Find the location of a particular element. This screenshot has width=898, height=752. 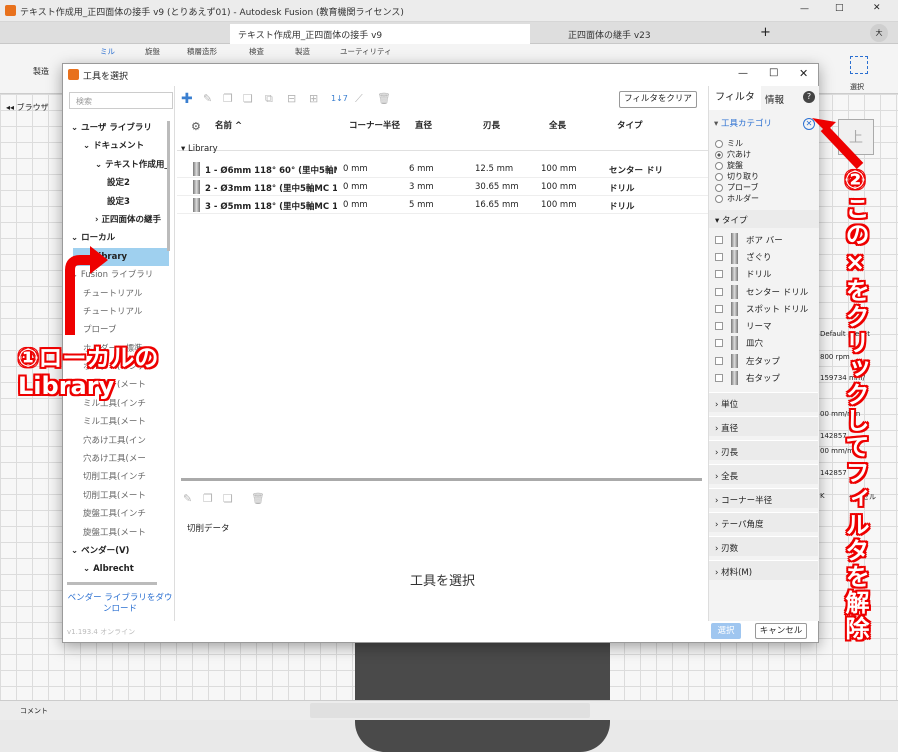

category-option: ホルダー is located at coordinates (765, 198).